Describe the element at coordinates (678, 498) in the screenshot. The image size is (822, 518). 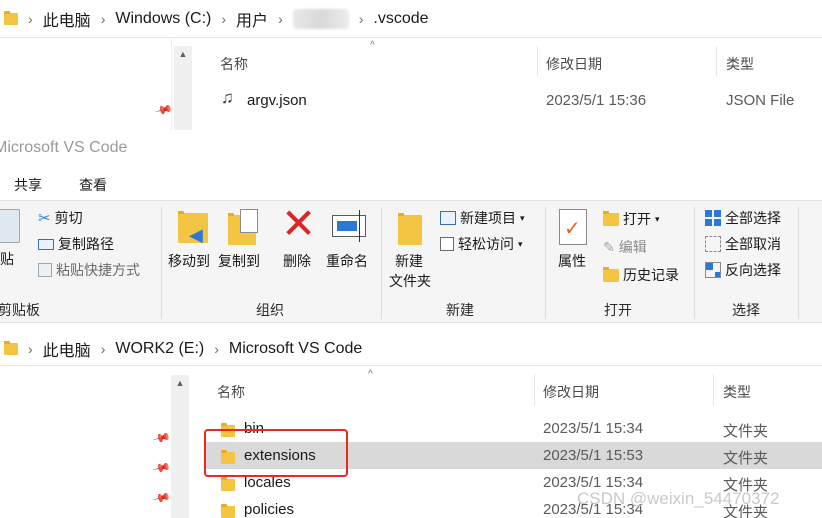
I see `csdn-watermark: CSDN @weixin_54470372` at that location.